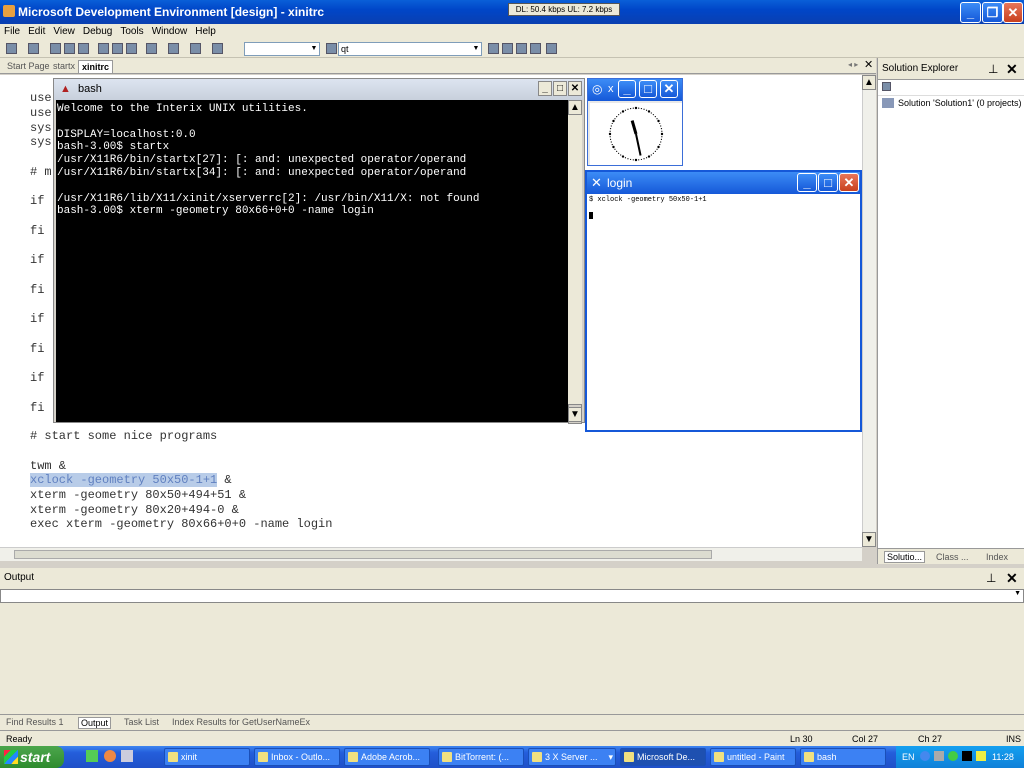  Describe the element at coordinates (64, 66) in the screenshot. I see `tab-startx: startx` at that location.